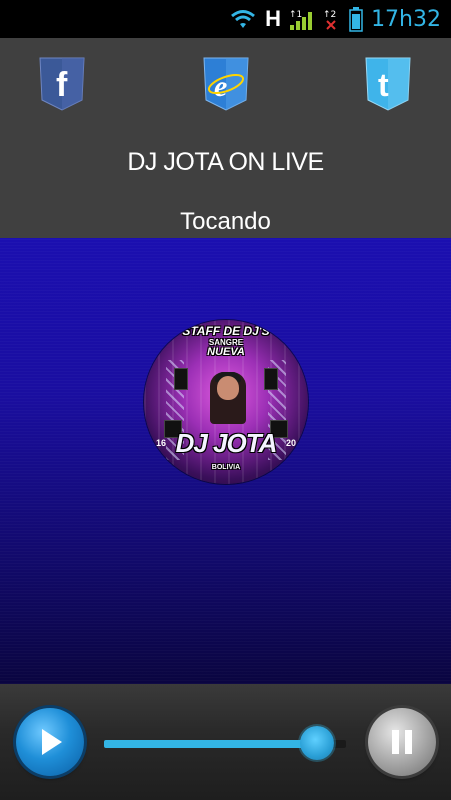  What do you see at coordinates (273, 18) in the screenshot?
I see `network-type-label: H` at bounding box center [273, 18].